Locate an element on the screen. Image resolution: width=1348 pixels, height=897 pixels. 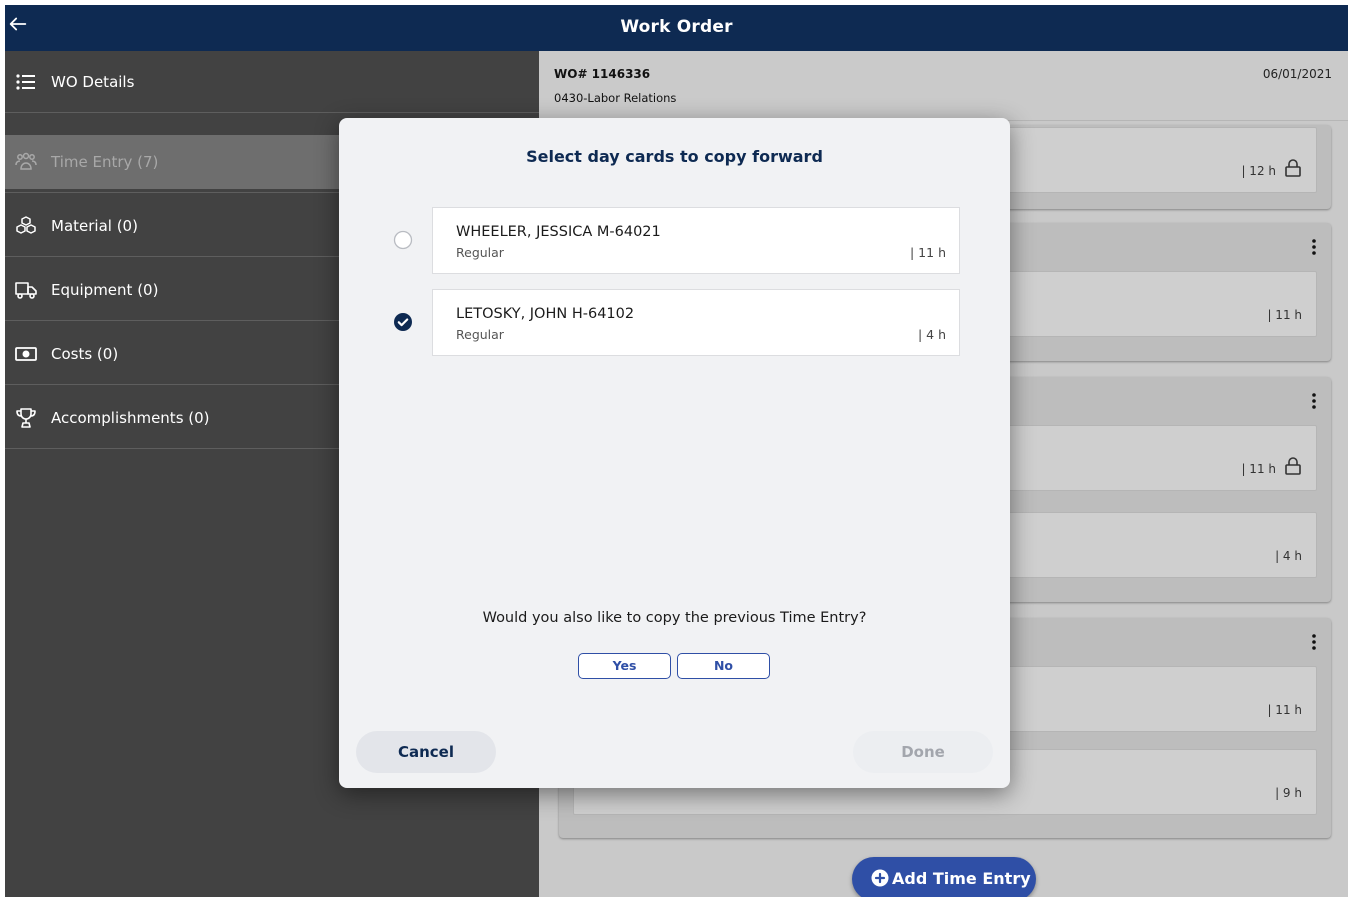
dialog-title: Select day cards to copy forward is located at coordinates (674, 156).